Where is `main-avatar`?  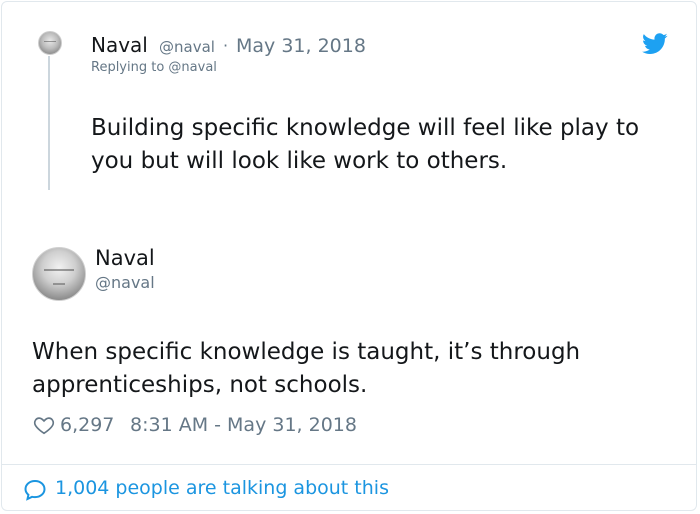
main-avatar is located at coordinates (59, 274).